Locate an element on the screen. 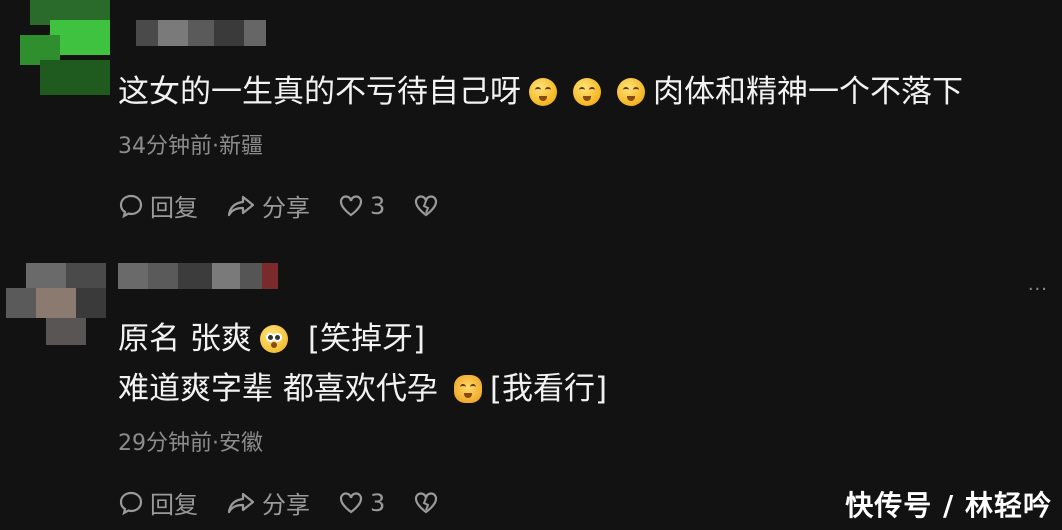 The height and width of the screenshot is (530, 1062). flushed-face-emoji-icon is located at coordinates (273, 339).